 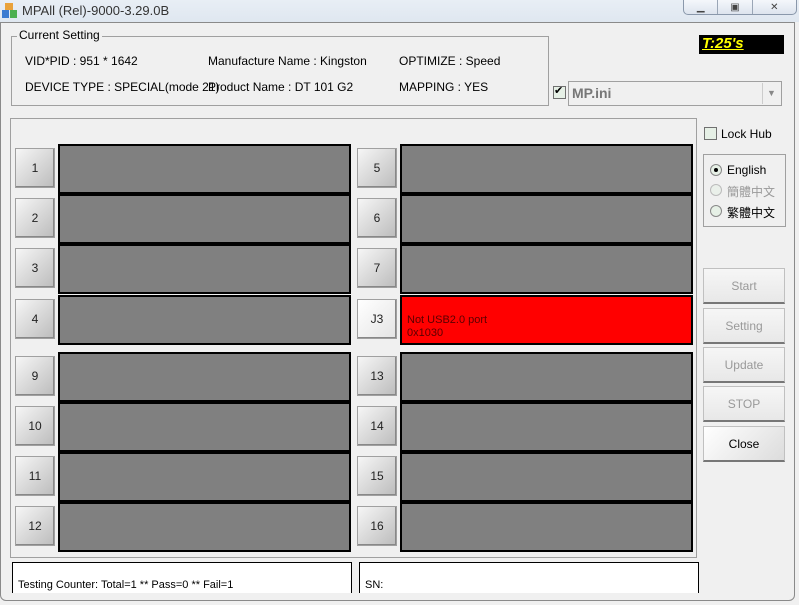 I want to click on setting-button: Setting, so click(x=744, y=326).